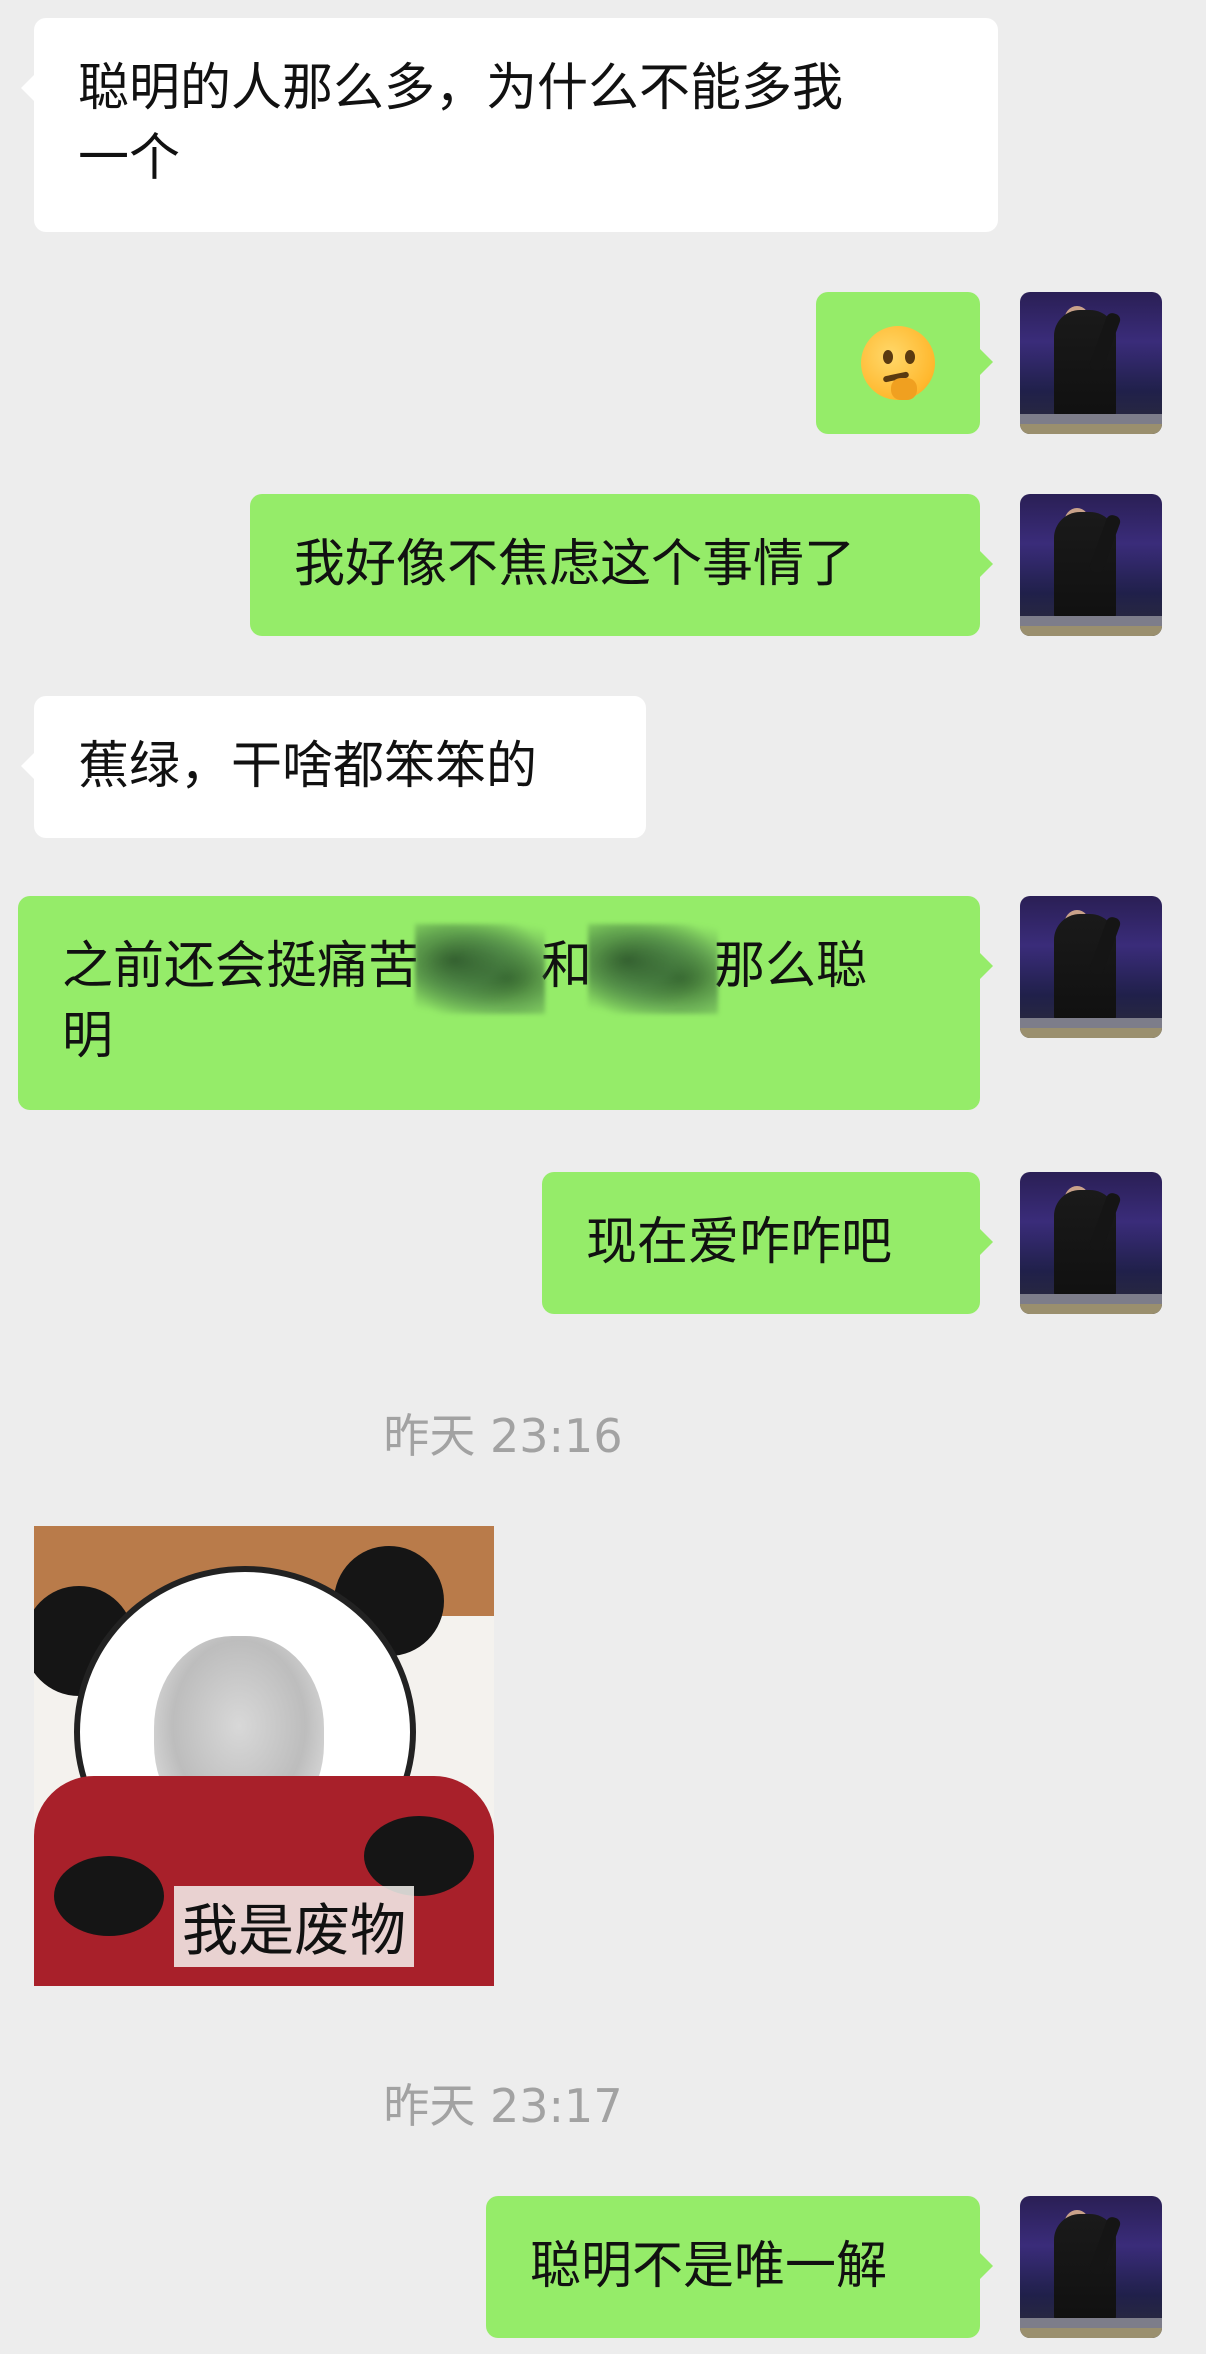 This screenshot has height=2354, width=1206. What do you see at coordinates (241, 966) in the screenshot?
I see `message-text-segment: 之前还会挺痛苦` at bounding box center [241, 966].